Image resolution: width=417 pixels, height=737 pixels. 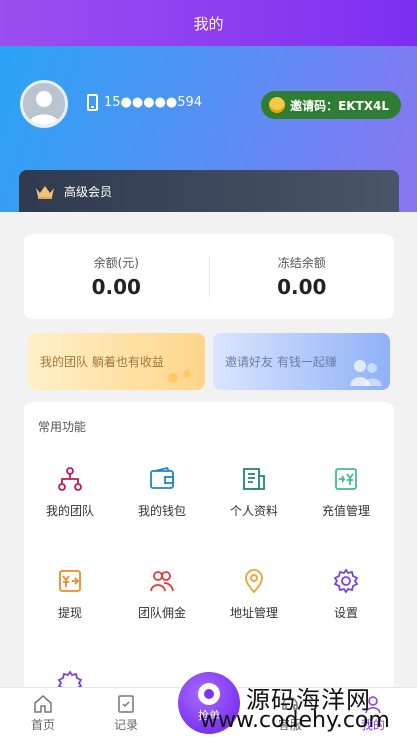 I want to click on coin-stack-icon, so click(x=277, y=105).